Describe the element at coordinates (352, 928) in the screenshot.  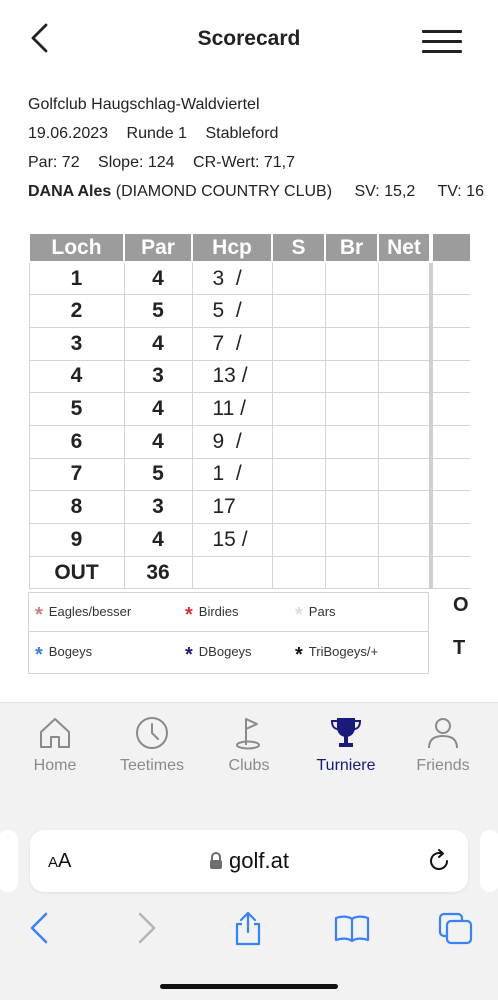
I see `bookmarks-button` at that location.